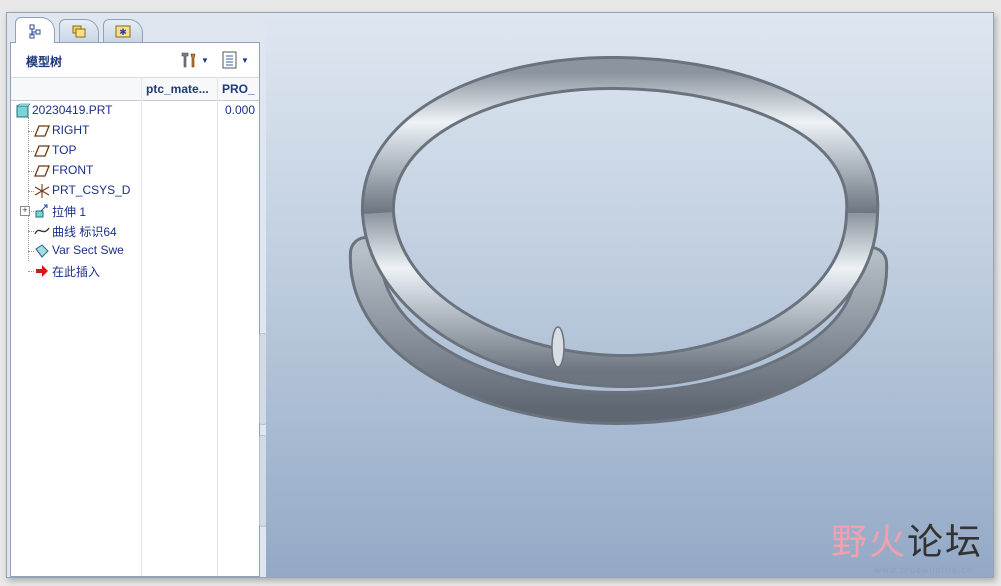 The height and width of the screenshot is (586, 1001). Describe the element at coordinates (868, 542) in the screenshot. I see `watermark-text: 野火` at that location.